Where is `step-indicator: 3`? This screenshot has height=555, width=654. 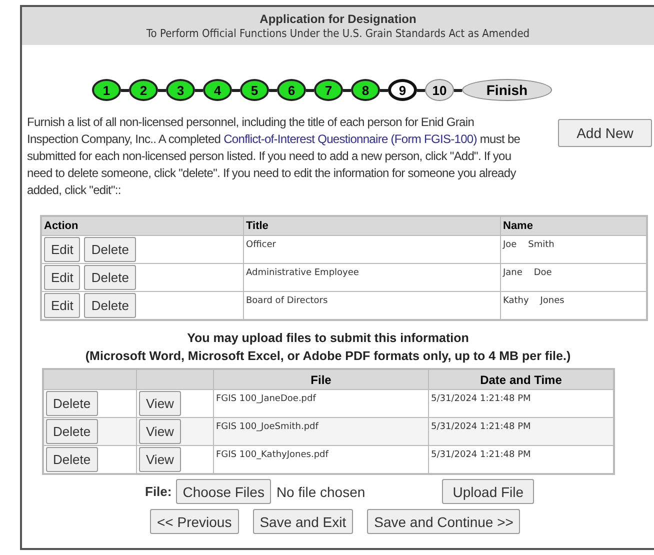
step-indicator: 3 is located at coordinates (180, 90).